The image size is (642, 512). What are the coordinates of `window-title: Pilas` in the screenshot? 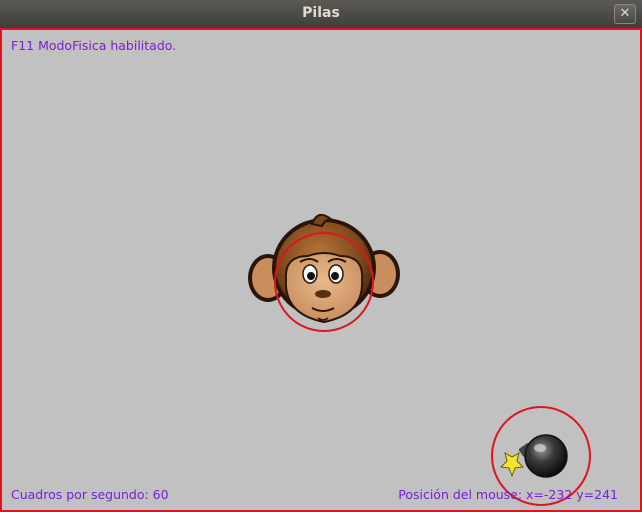 It's located at (321, 13).